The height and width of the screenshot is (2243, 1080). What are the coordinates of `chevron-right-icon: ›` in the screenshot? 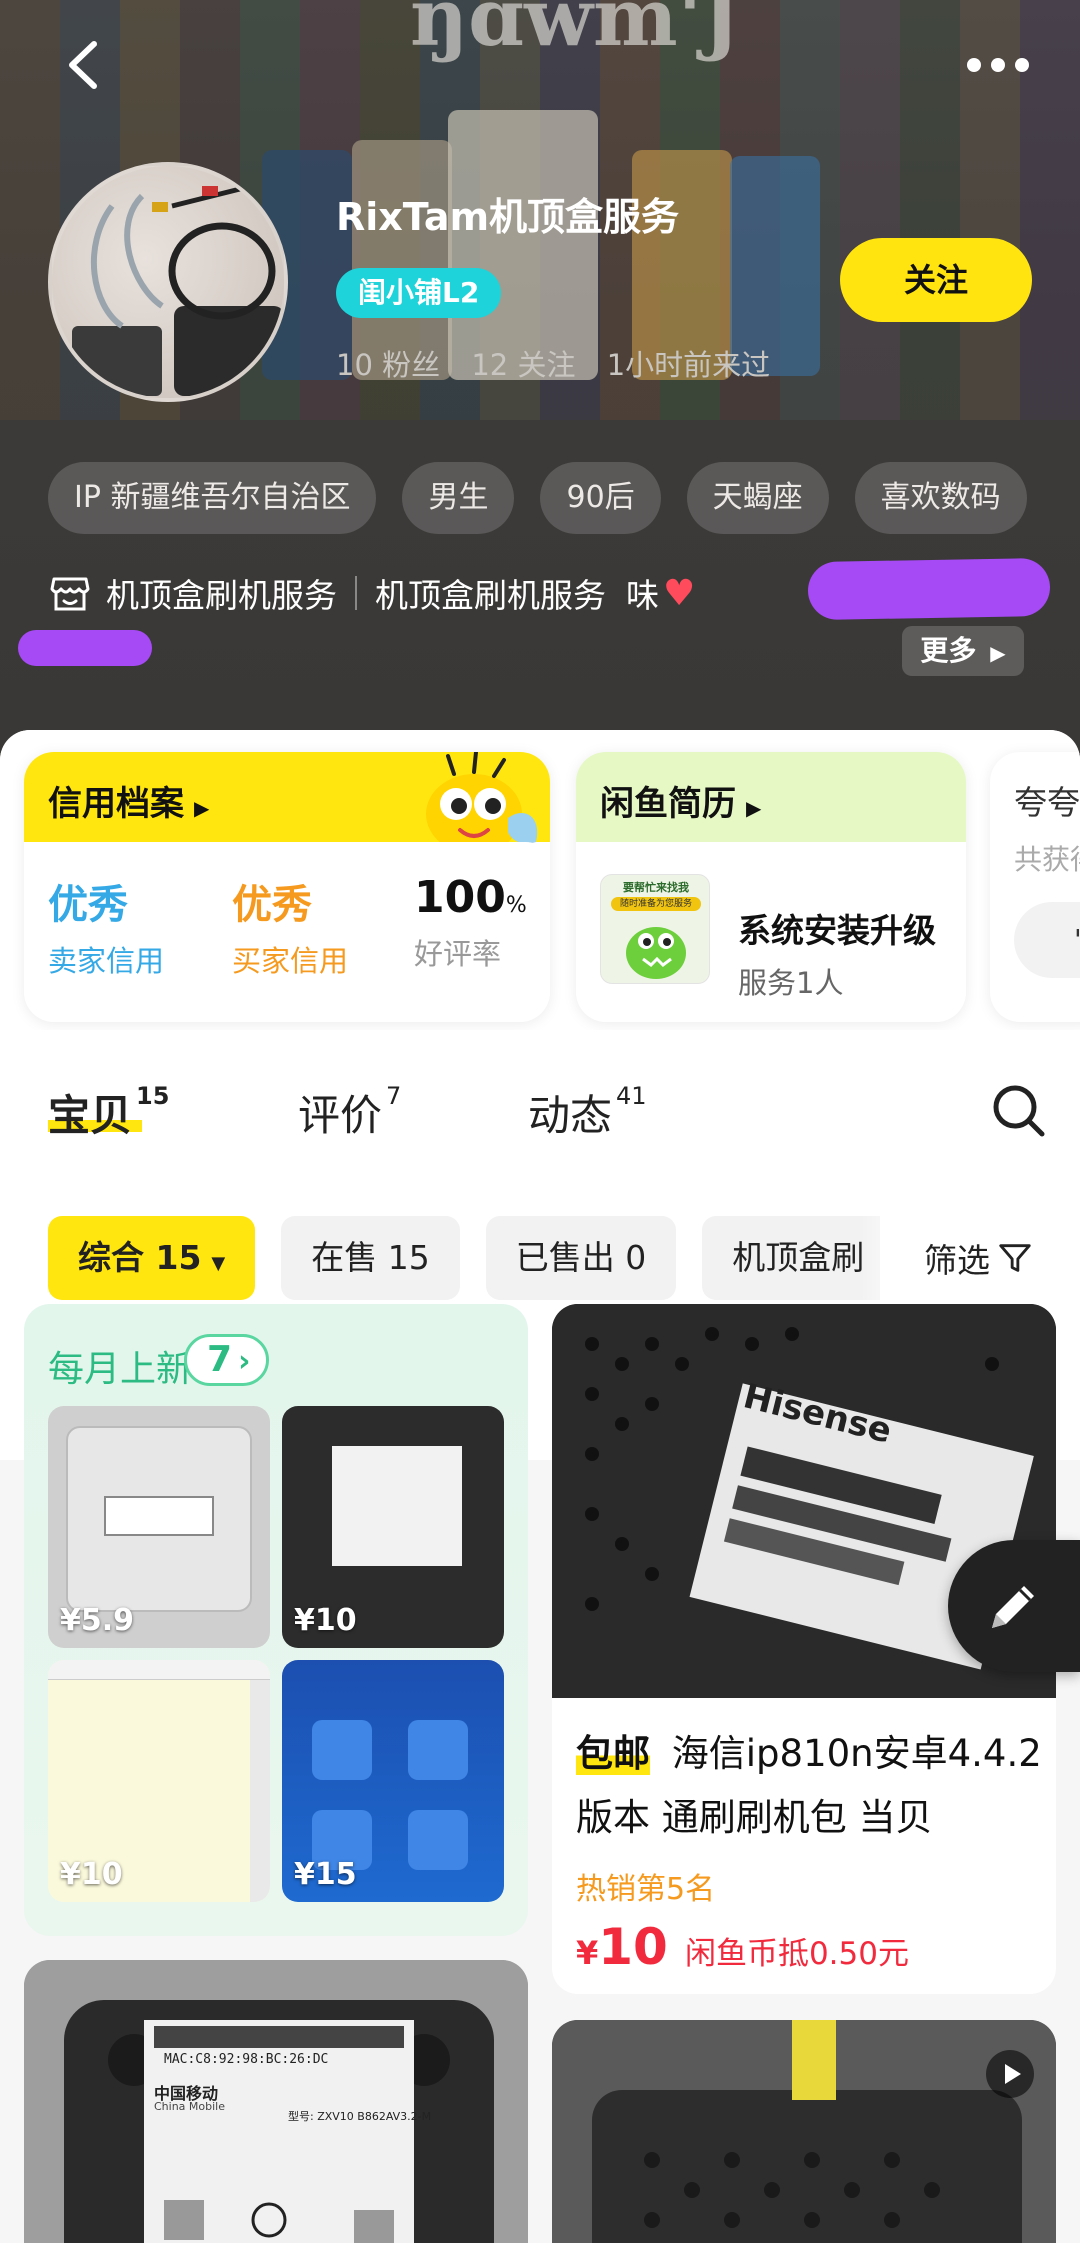 It's located at (244, 1361).